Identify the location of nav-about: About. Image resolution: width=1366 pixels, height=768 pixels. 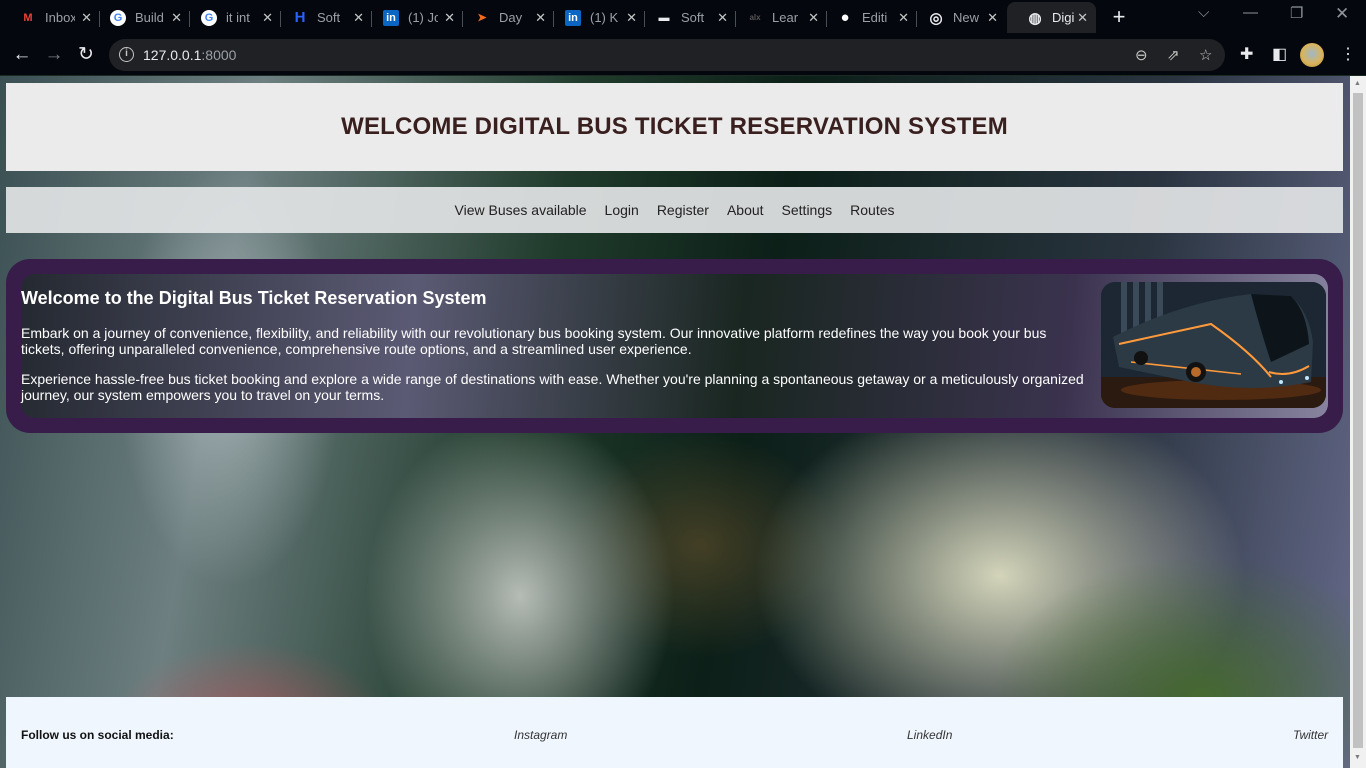
(745, 210).